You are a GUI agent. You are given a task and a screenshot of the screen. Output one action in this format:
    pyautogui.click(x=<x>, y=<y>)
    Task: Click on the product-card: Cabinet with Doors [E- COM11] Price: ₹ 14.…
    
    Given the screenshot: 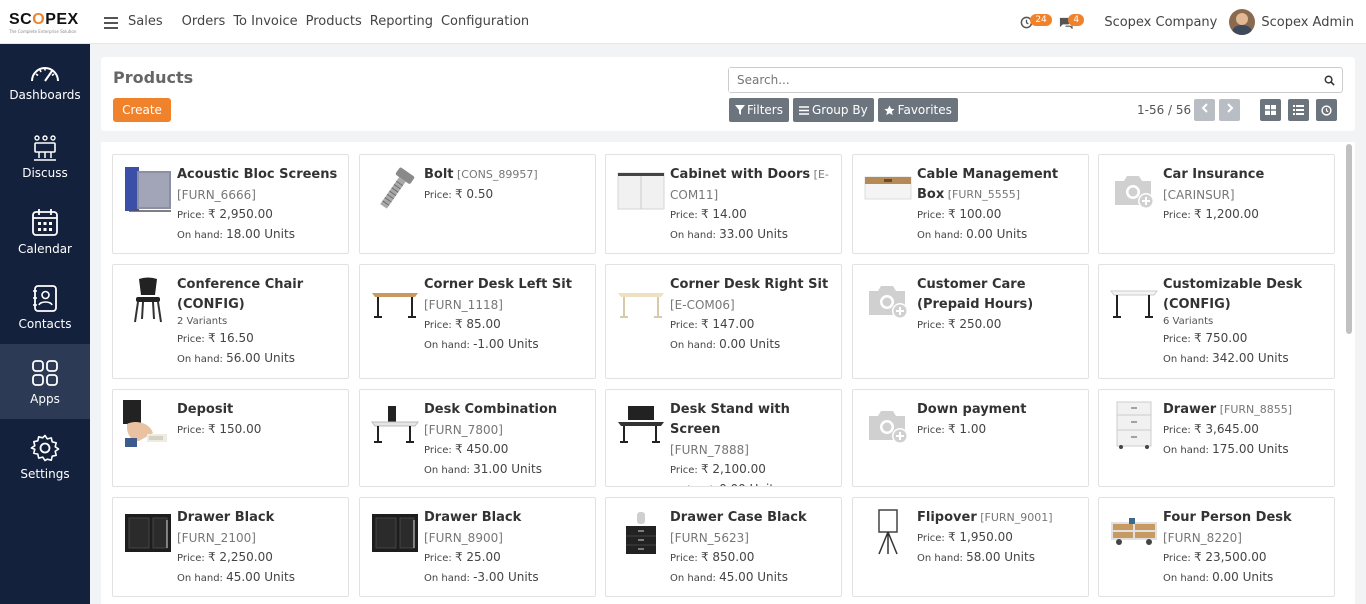 What is the action you would take?
    pyautogui.click(x=723, y=204)
    